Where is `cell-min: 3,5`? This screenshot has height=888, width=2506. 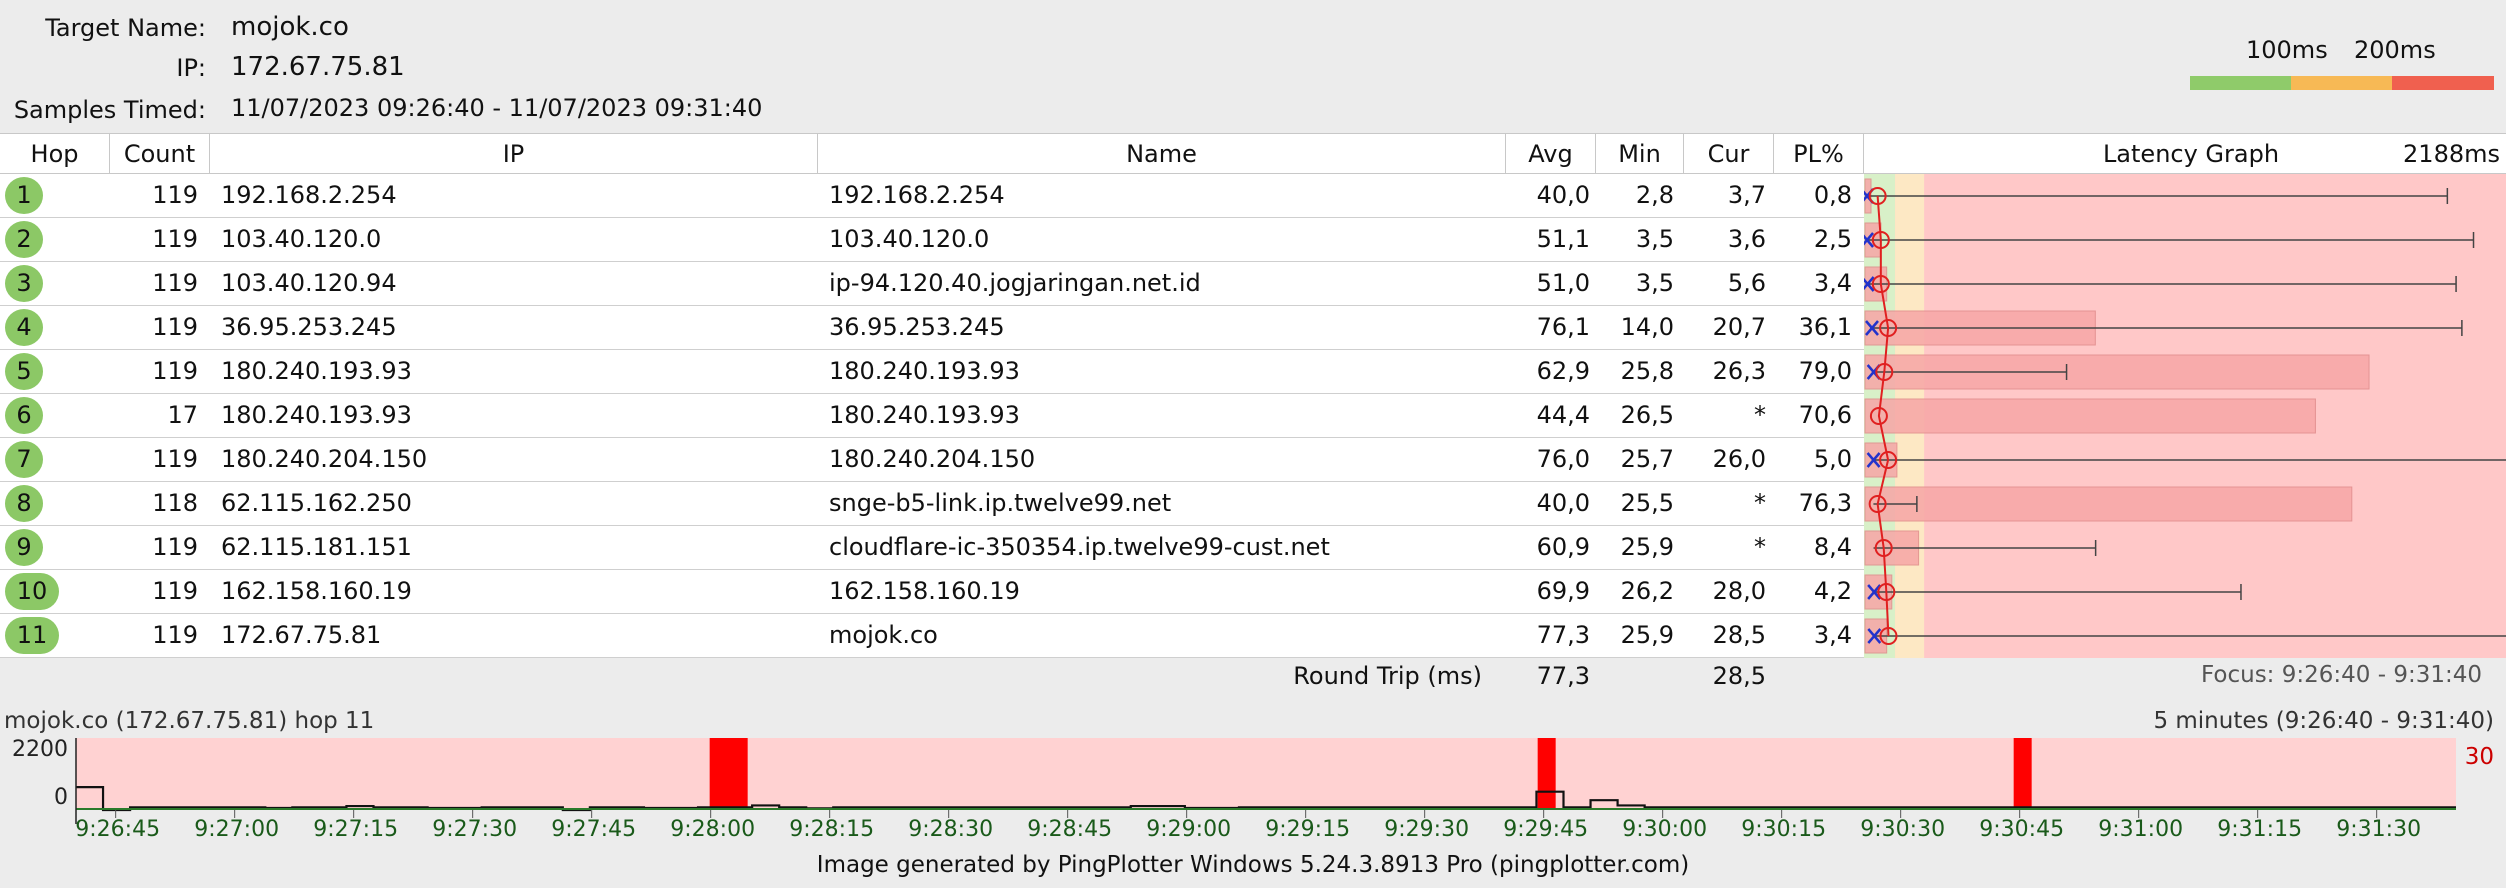
cell-min: 3,5 is located at coordinates (1654, 283).